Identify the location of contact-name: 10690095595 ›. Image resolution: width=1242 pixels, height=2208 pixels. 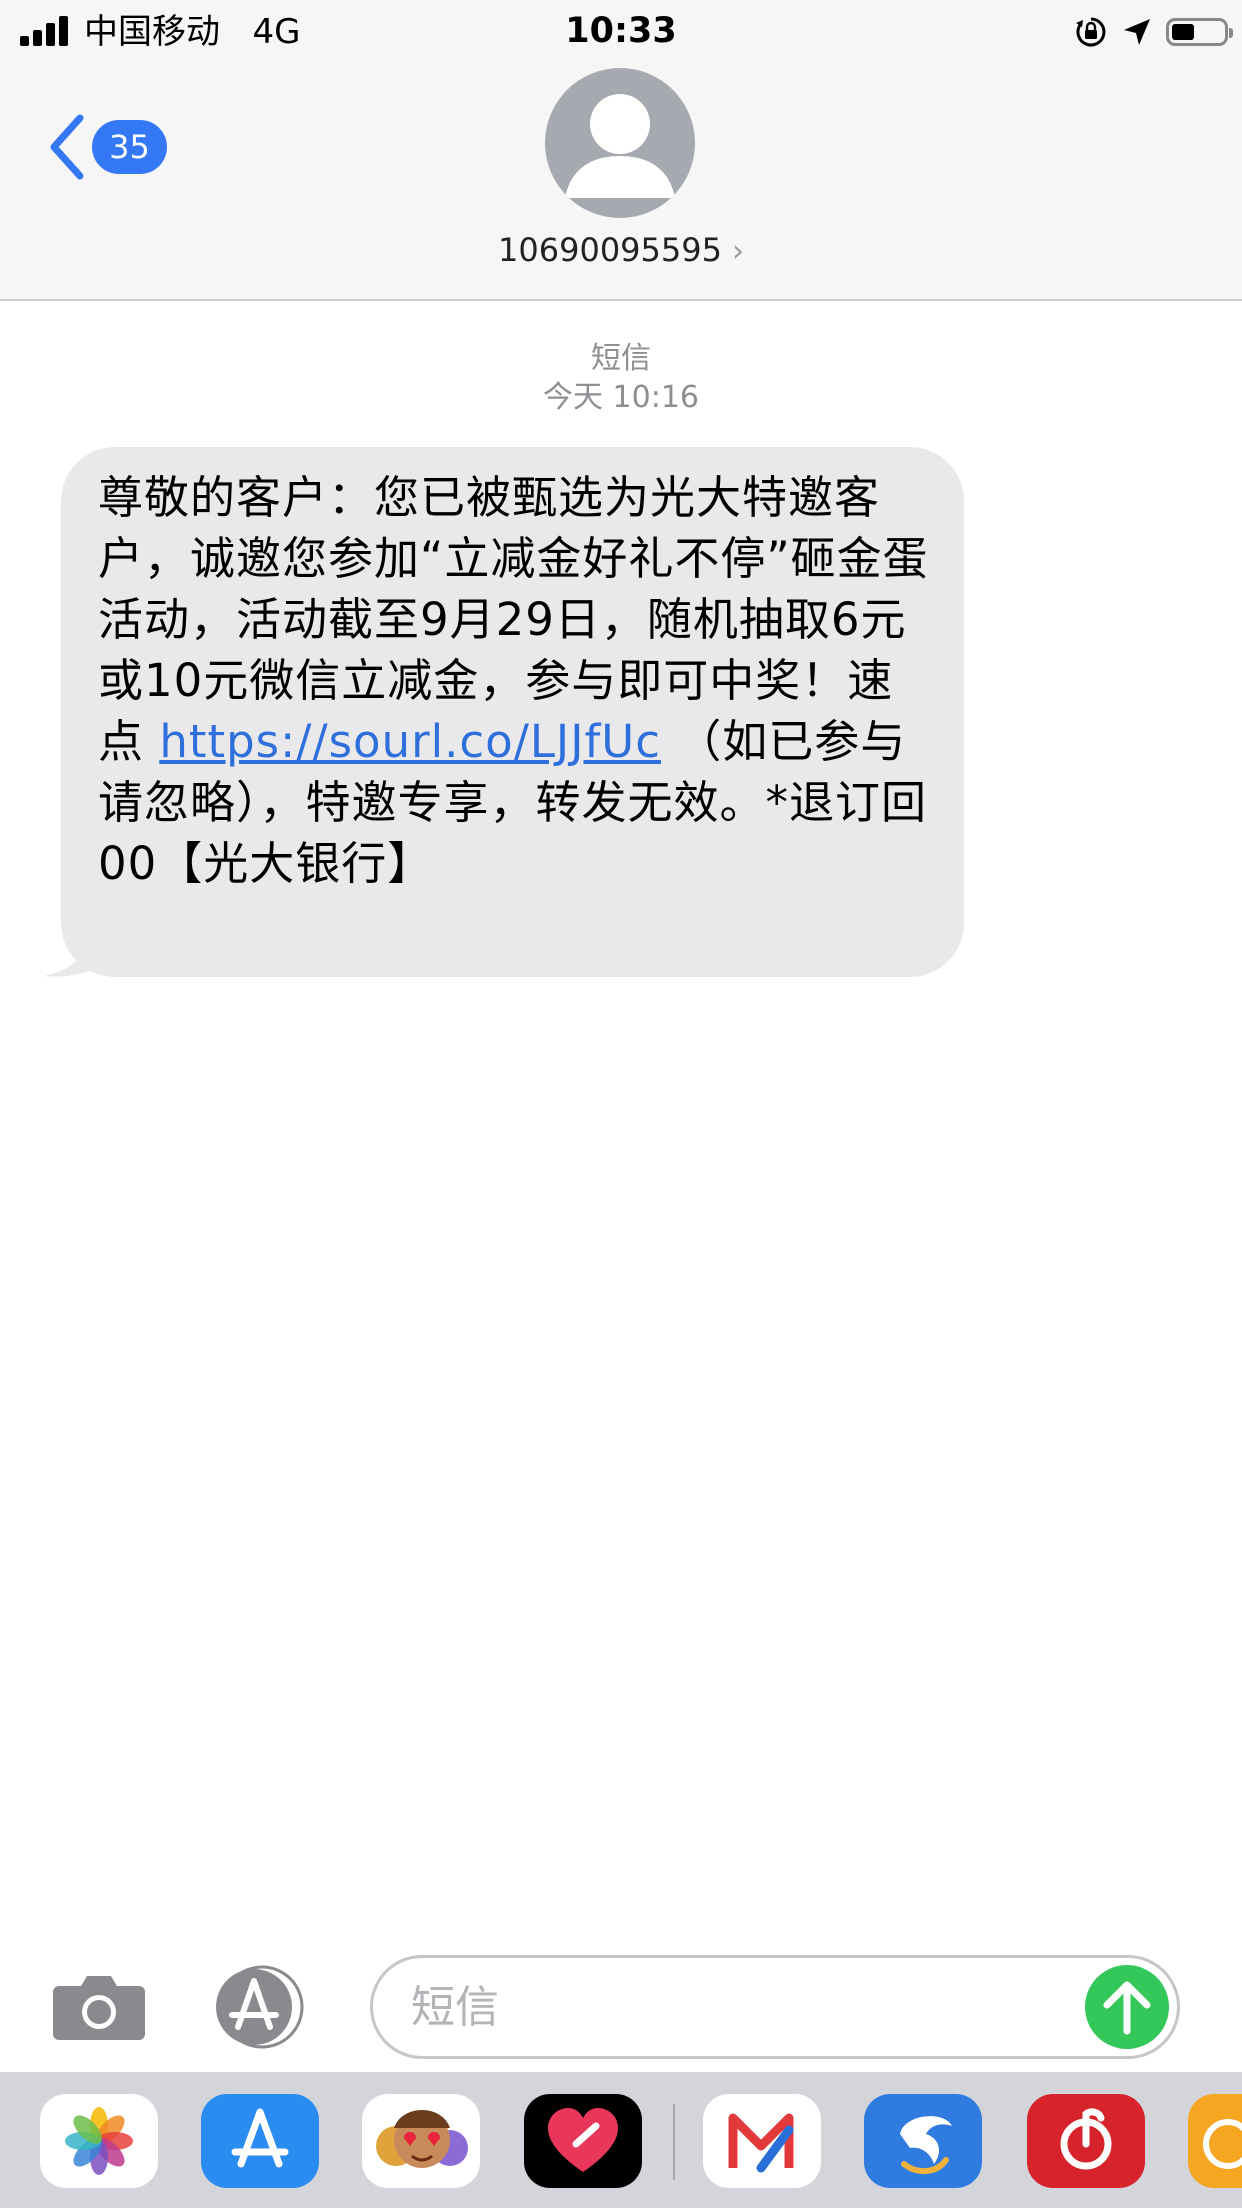
(621, 251).